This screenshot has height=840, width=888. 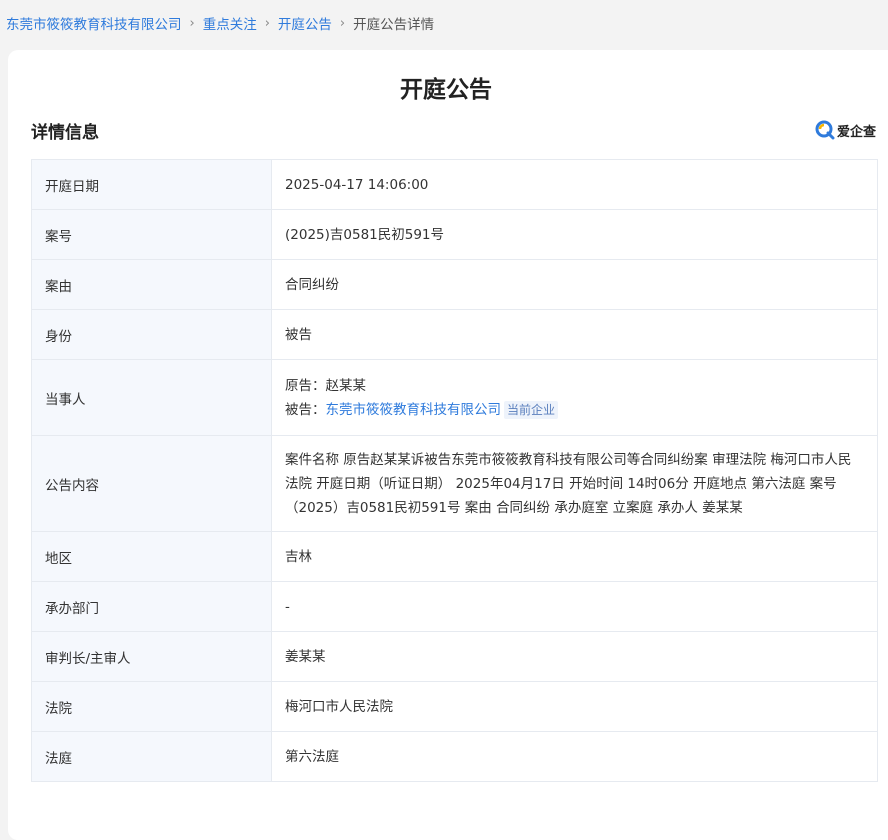 What do you see at coordinates (531, 409) in the screenshot?
I see `current-company-badge: 当前企业` at bounding box center [531, 409].